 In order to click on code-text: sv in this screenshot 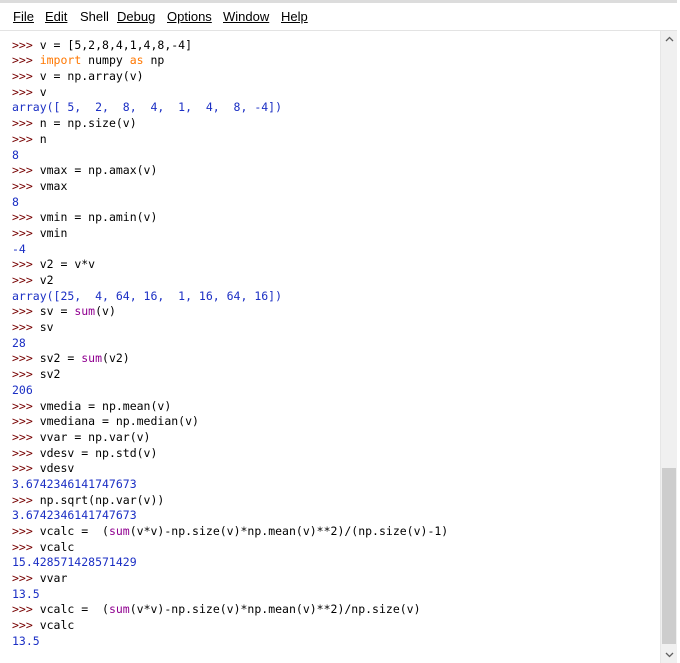, I will do `click(46, 327)`.